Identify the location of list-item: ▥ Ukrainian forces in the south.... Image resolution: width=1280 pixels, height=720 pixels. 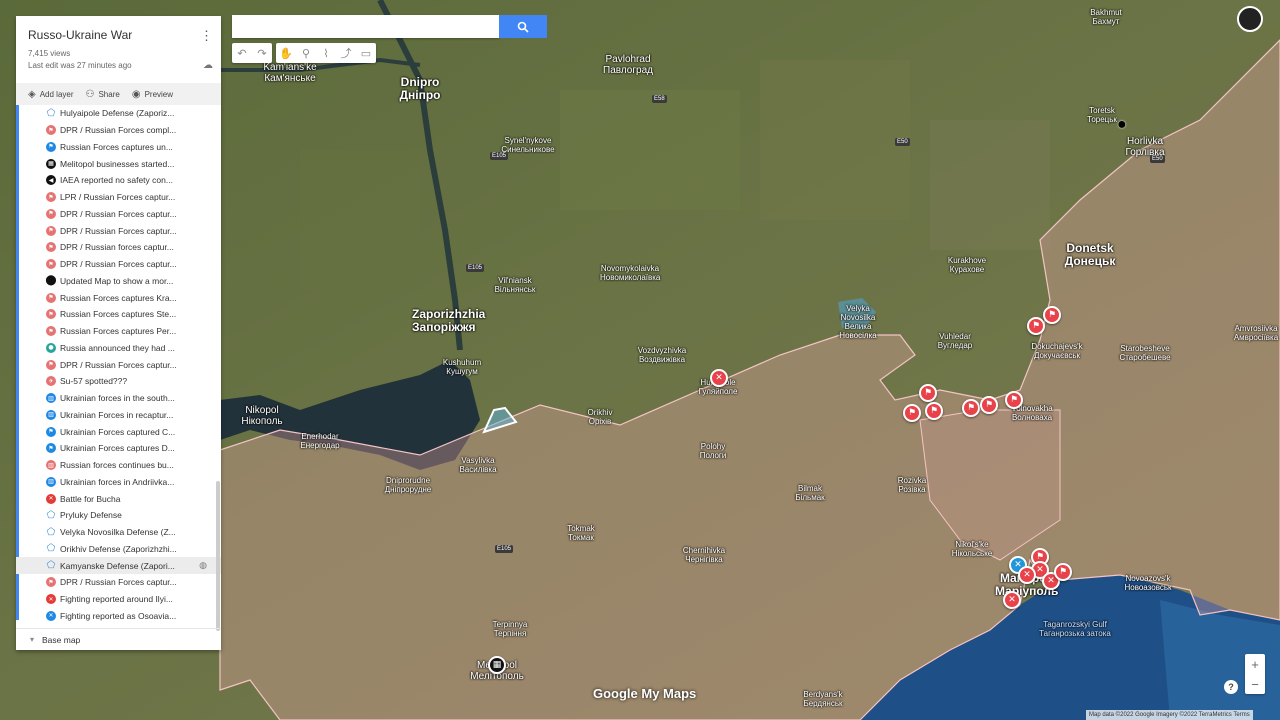
(118, 398).